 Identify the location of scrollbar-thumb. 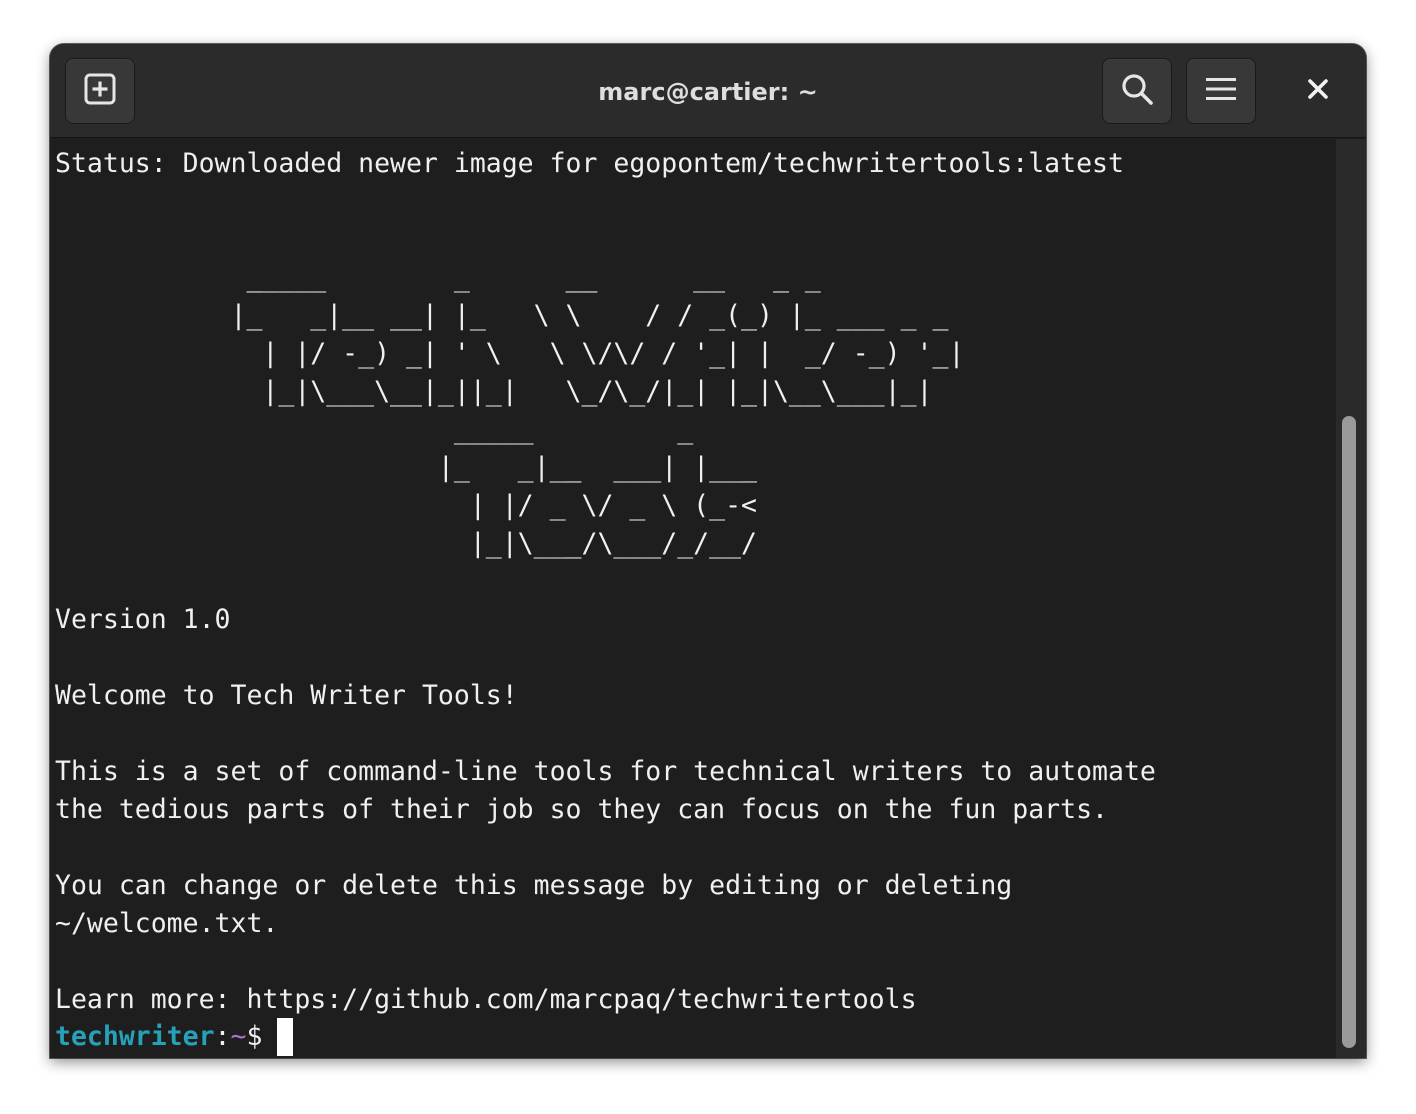
(1349, 732).